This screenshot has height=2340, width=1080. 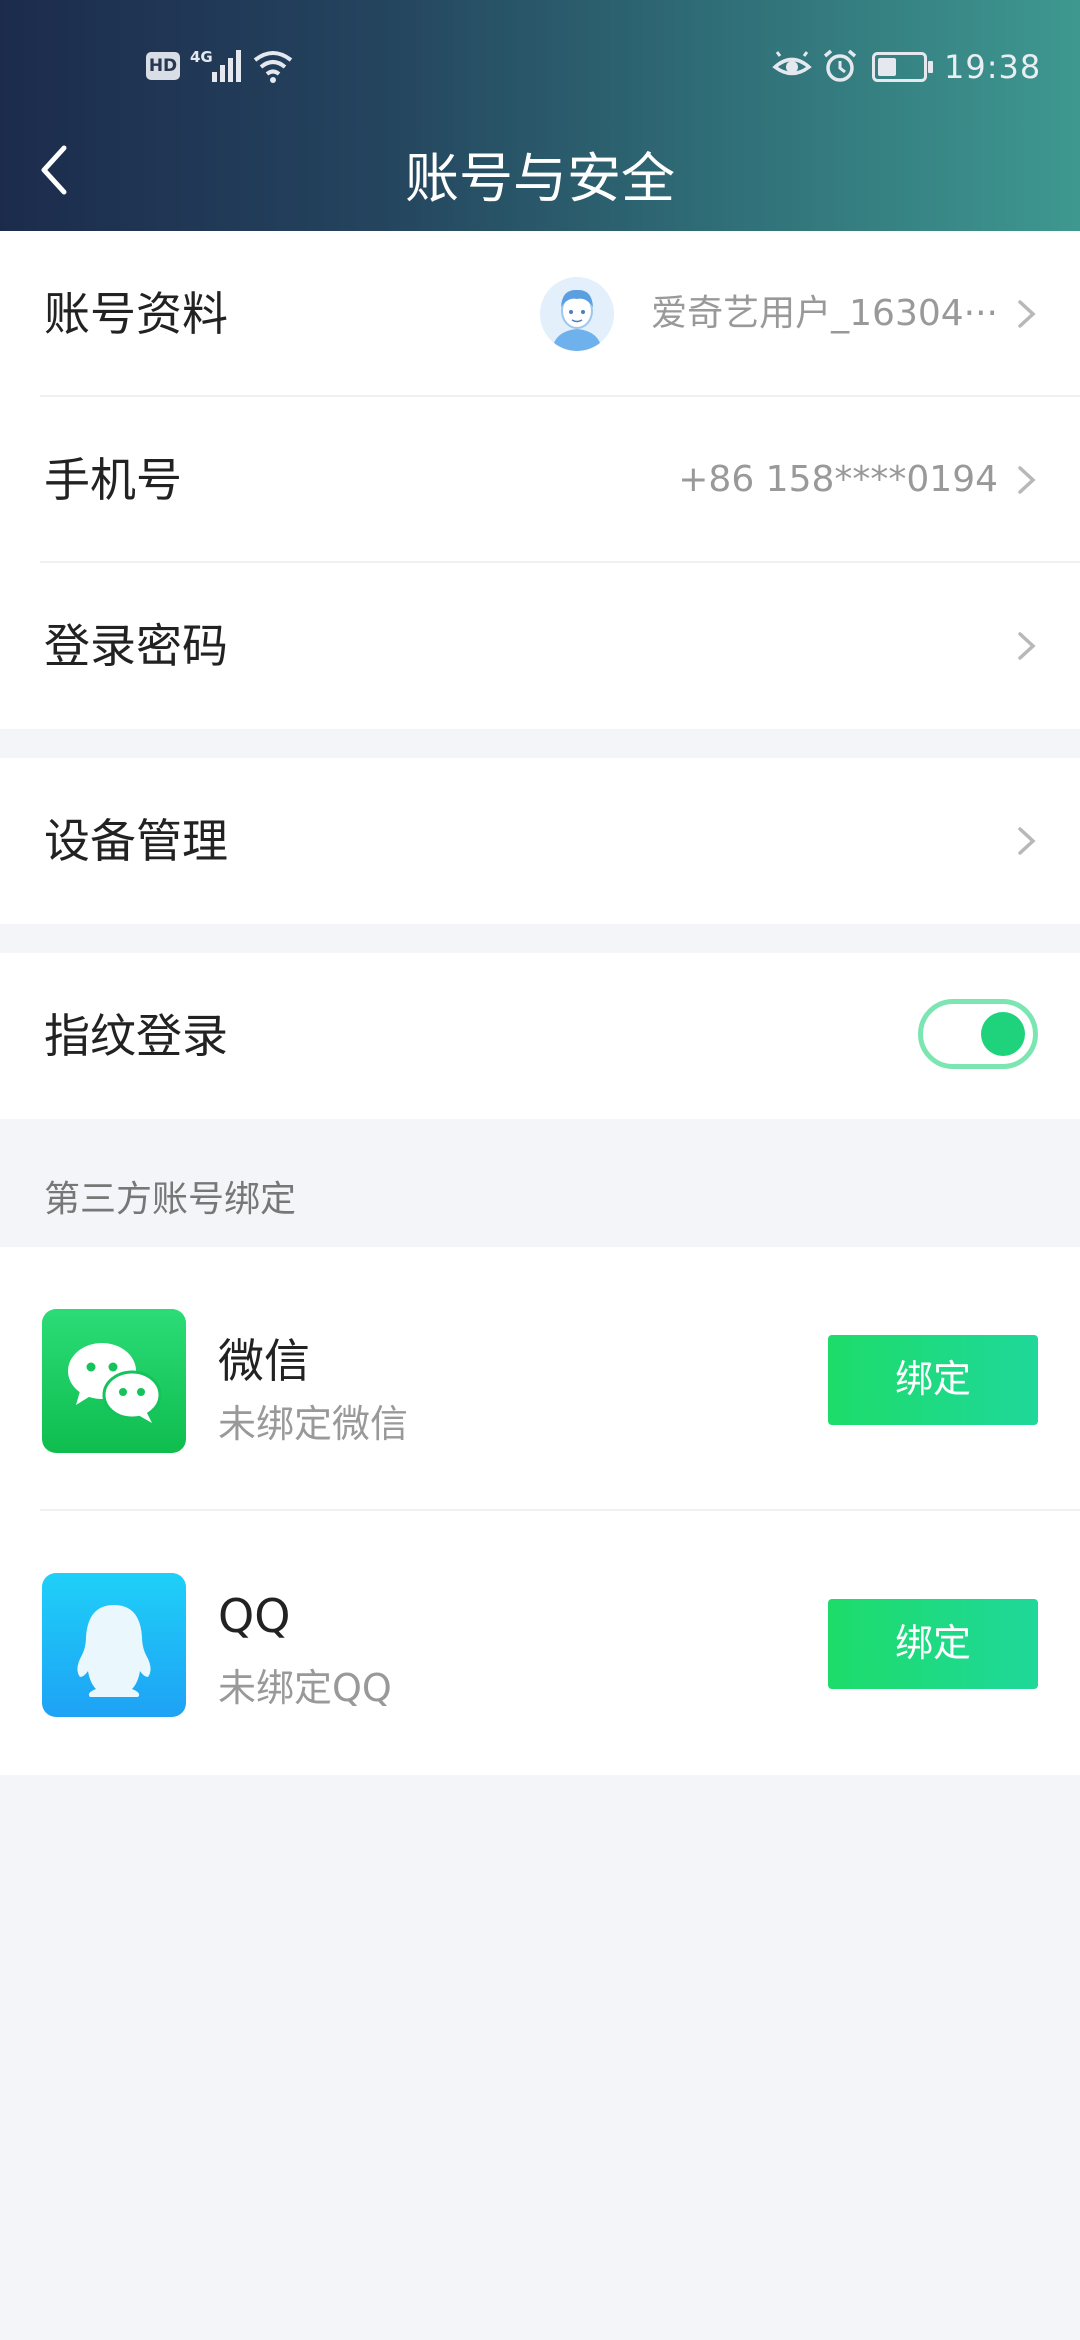 I want to click on qq-status: 未绑定QQ, so click(x=305, y=1688).